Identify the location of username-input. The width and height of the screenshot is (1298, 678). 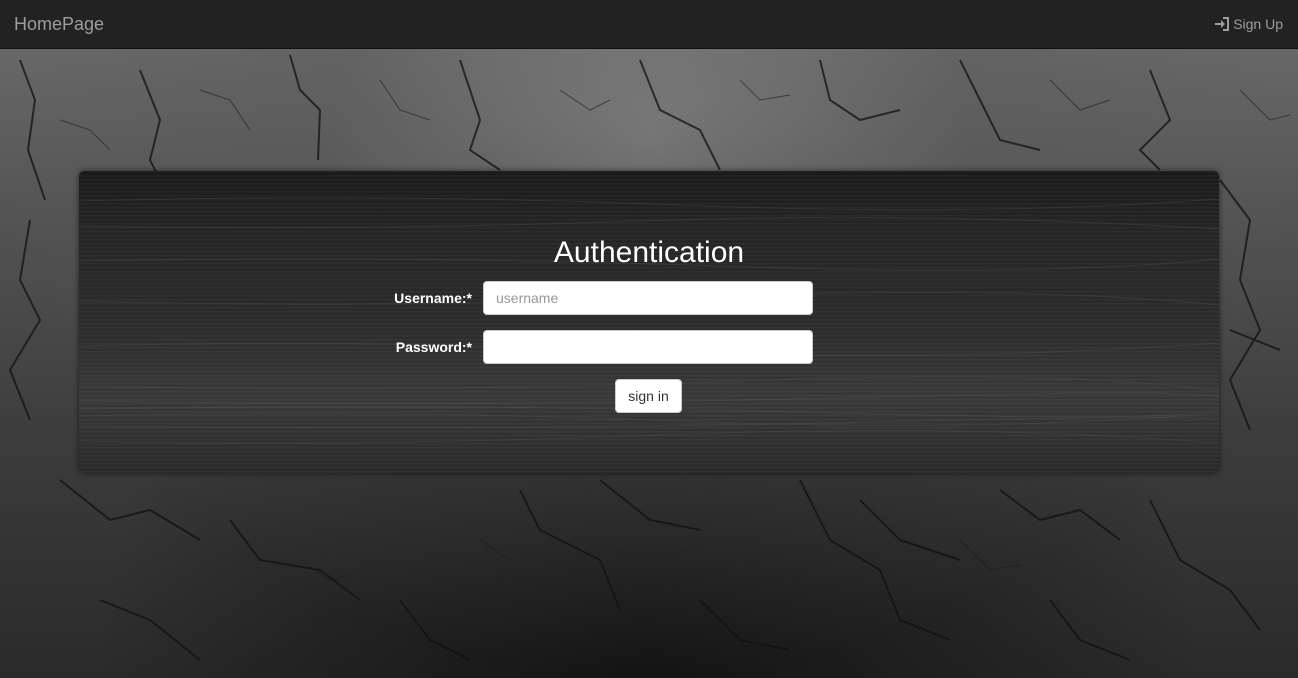
(648, 298).